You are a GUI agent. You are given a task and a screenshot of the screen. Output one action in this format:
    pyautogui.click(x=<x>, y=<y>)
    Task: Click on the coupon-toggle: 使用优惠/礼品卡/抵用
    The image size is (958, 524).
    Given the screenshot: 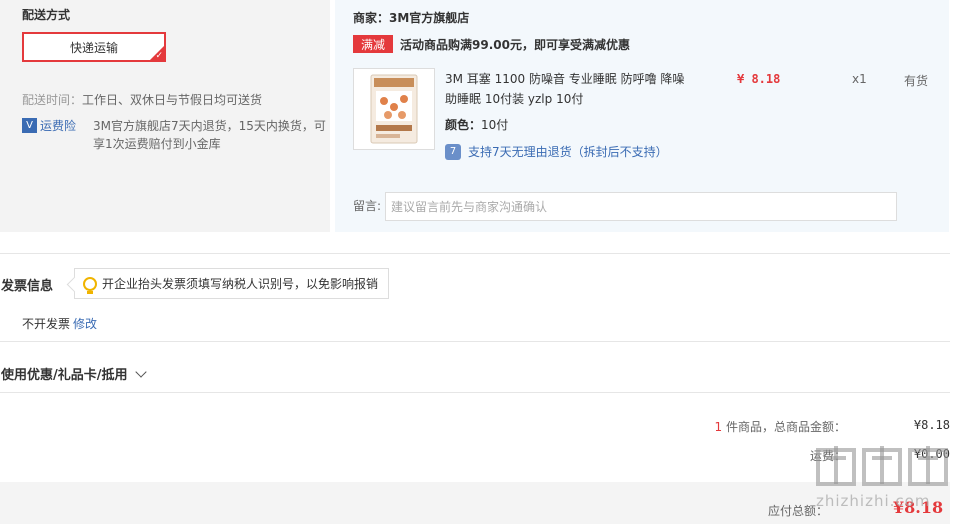 What is the action you would take?
    pyautogui.click(x=74, y=373)
    